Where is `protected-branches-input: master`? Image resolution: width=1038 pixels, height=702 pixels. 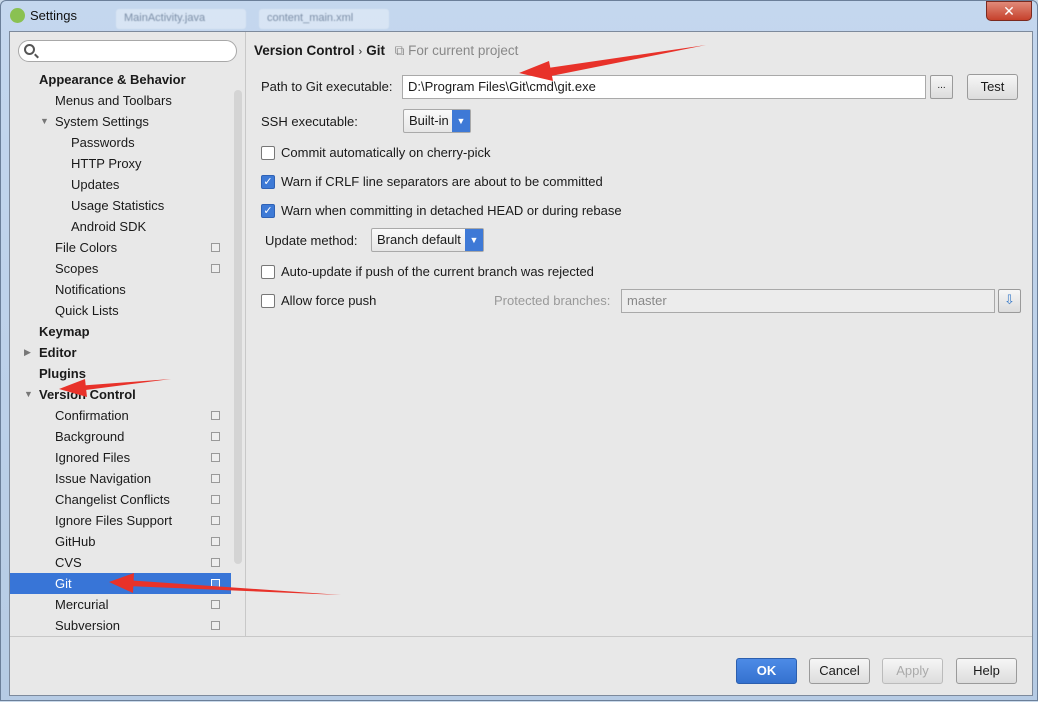
protected-branches-input: master is located at coordinates (808, 301).